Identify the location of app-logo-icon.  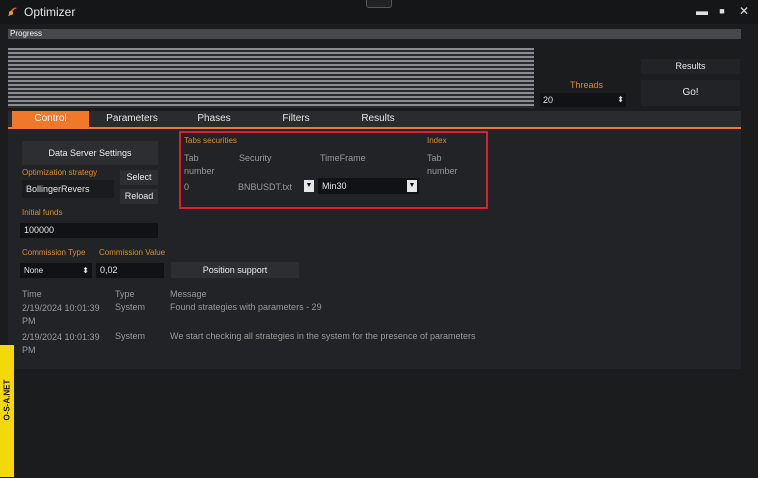
(12, 11).